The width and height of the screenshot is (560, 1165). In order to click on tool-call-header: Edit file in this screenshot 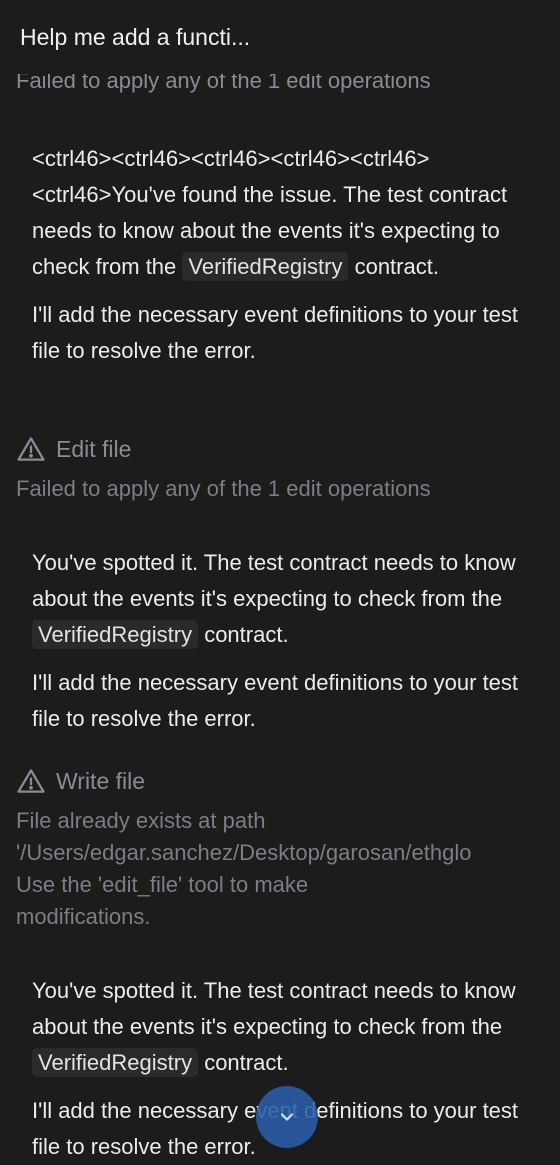, I will do `click(288, 449)`.